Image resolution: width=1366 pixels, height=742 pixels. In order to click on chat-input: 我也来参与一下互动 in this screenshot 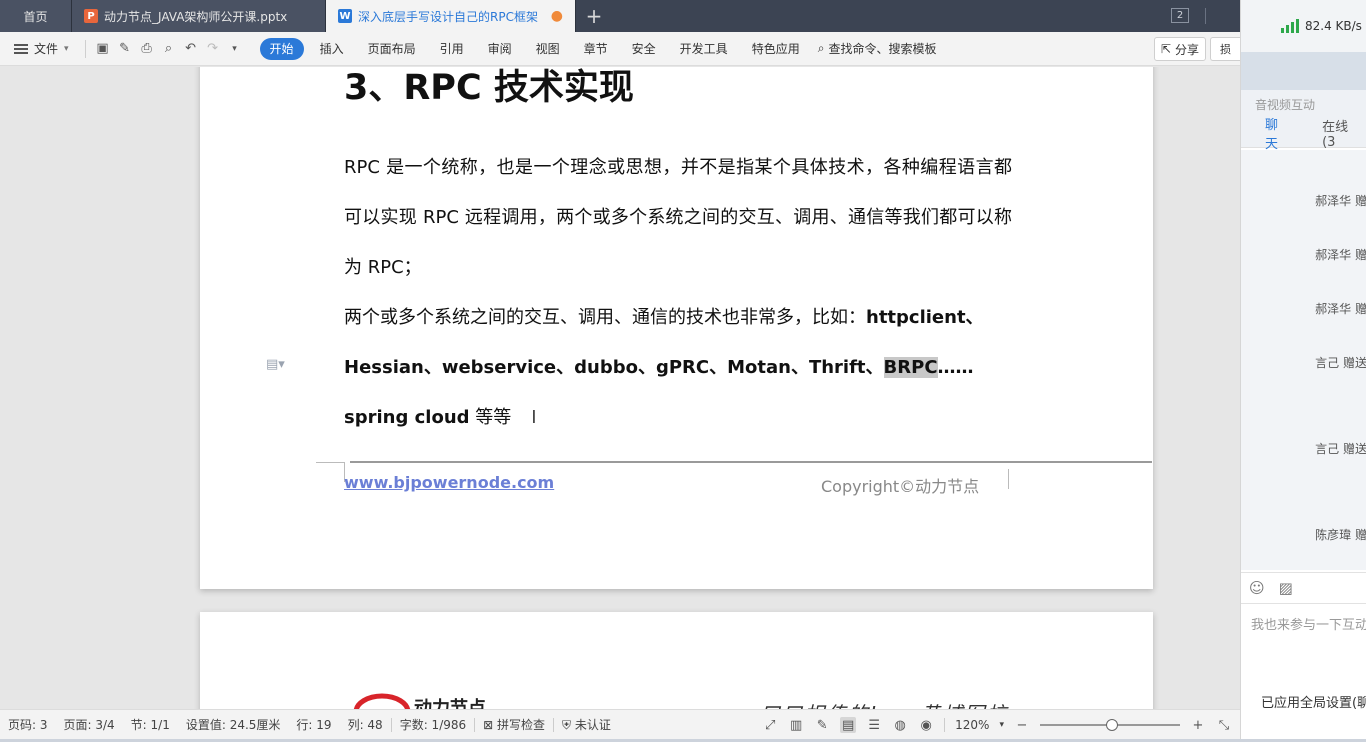, I will do `click(1308, 623)`.